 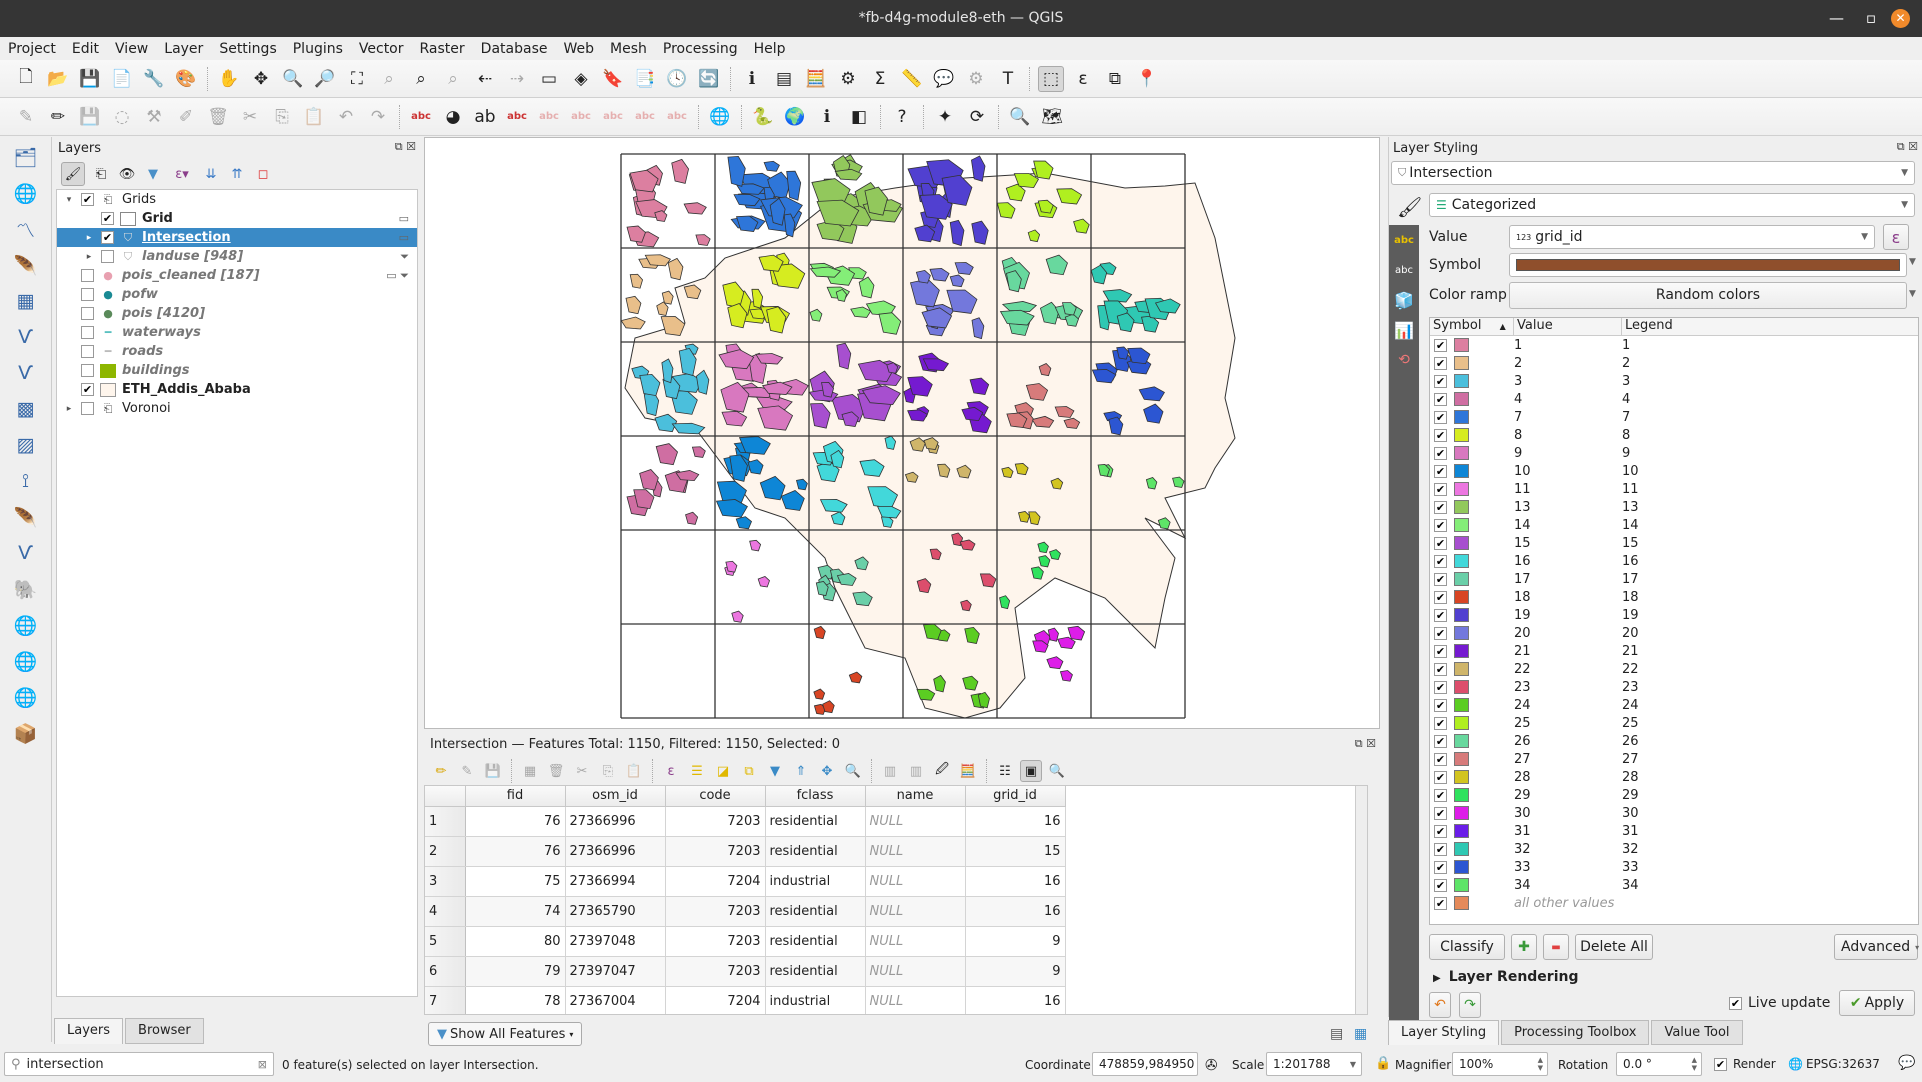 What do you see at coordinates (1568, 326) in the screenshot?
I see `header-value: Value` at bounding box center [1568, 326].